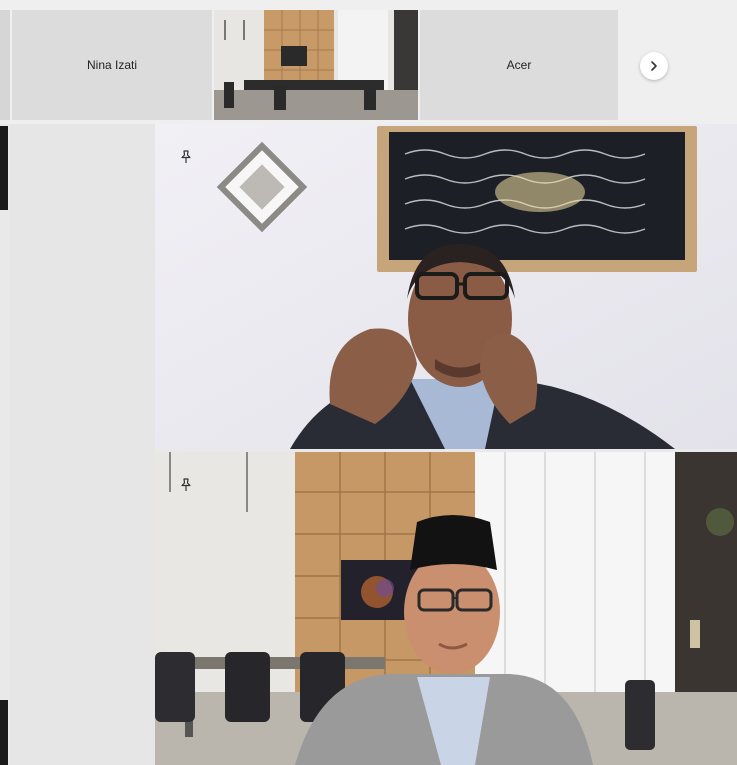 The width and height of the screenshot is (737, 765). Describe the element at coordinates (5, 65) in the screenshot. I see `participant-tile-partial` at that location.